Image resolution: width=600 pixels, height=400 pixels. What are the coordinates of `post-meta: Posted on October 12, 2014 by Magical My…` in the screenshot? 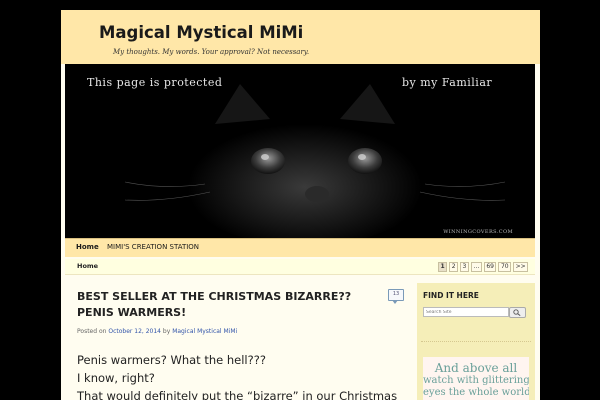 It's located at (157, 331).